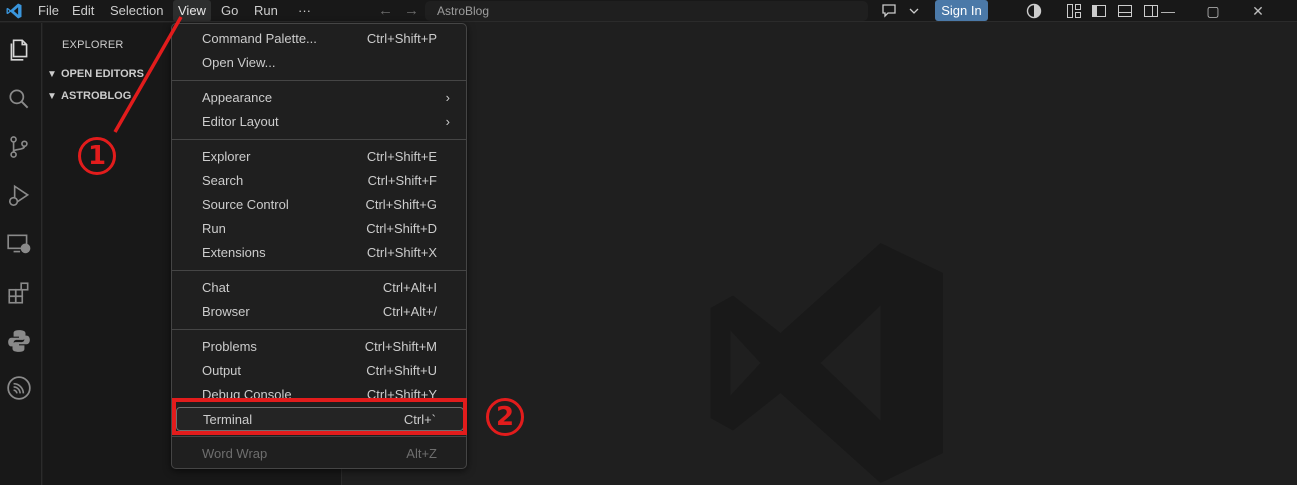 This screenshot has height=485, width=1297. What do you see at coordinates (421, 453) in the screenshot?
I see `menu-item-shortcut: Alt+Z` at bounding box center [421, 453].